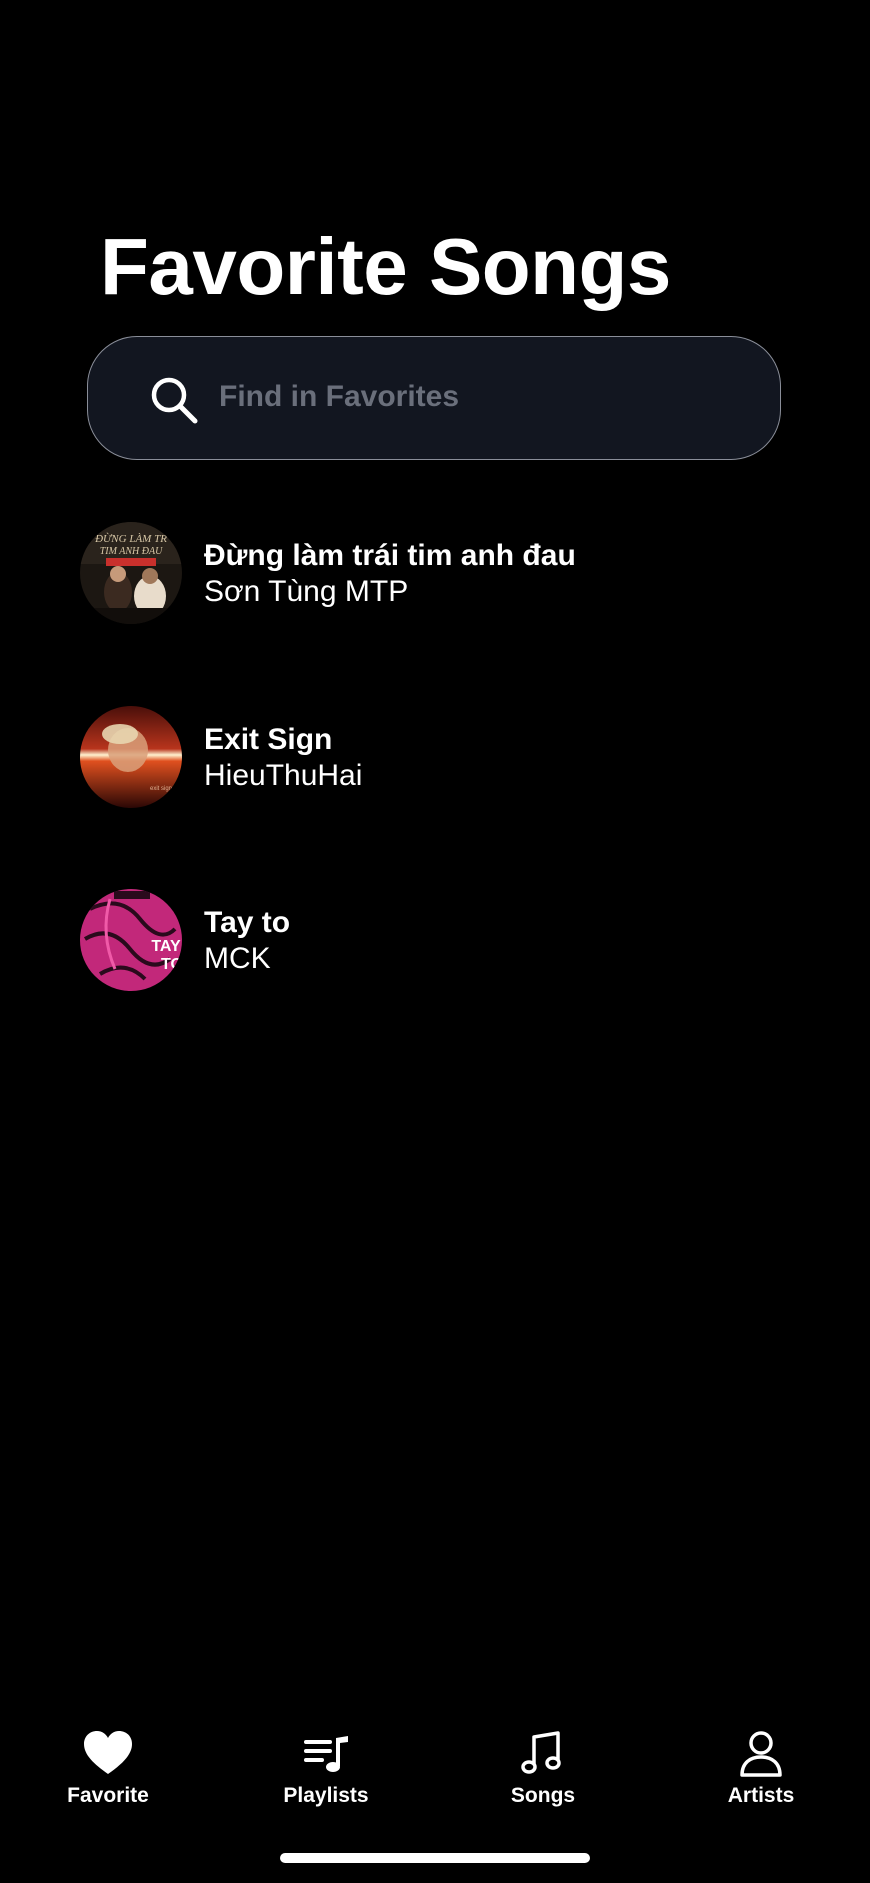  Describe the element at coordinates (108, 1752) in the screenshot. I see `heart-icon` at that location.